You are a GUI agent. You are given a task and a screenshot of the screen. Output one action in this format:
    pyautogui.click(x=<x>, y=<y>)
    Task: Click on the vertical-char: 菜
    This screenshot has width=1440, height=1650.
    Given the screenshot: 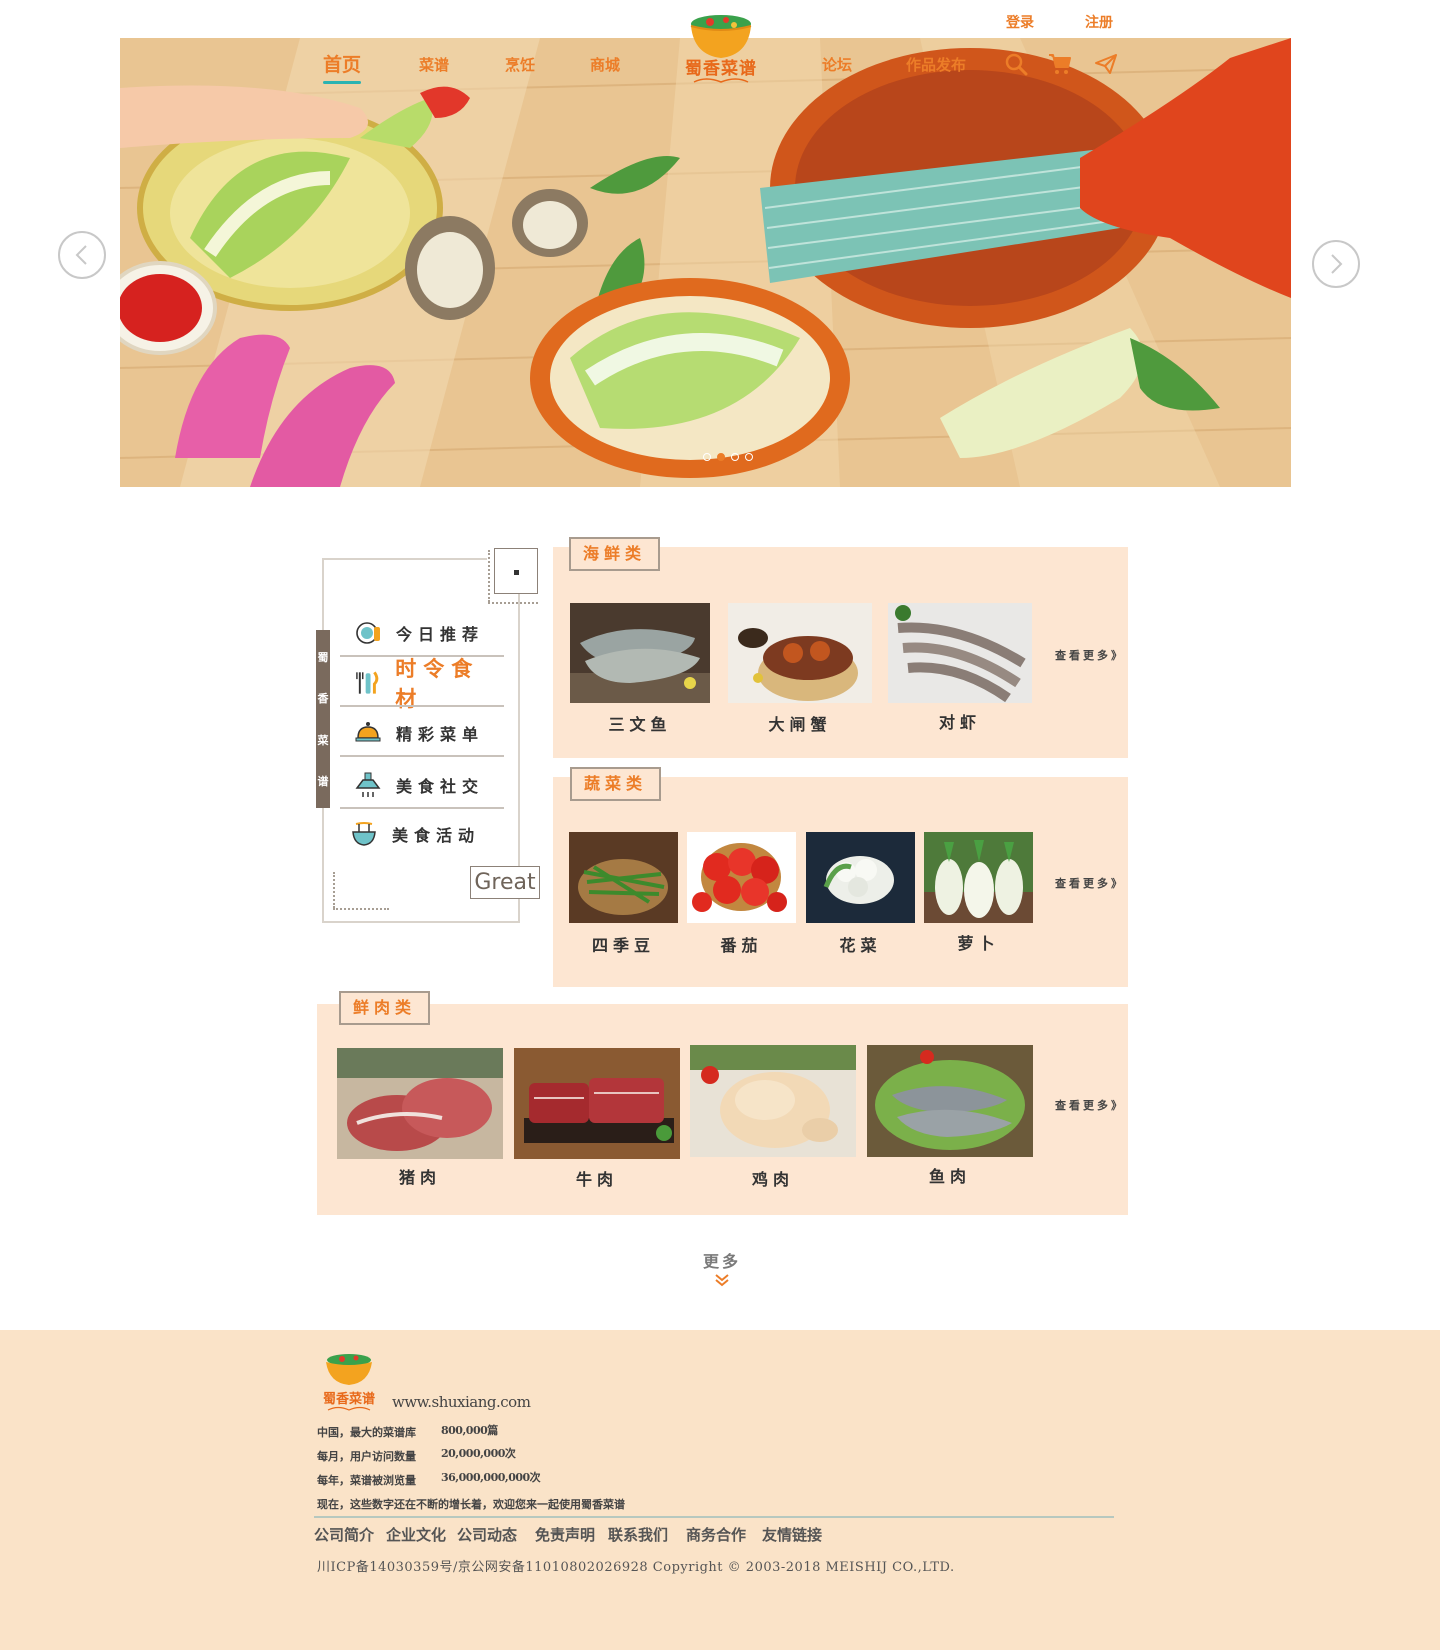 What is the action you would take?
    pyautogui.click(x=323, y=740)
    